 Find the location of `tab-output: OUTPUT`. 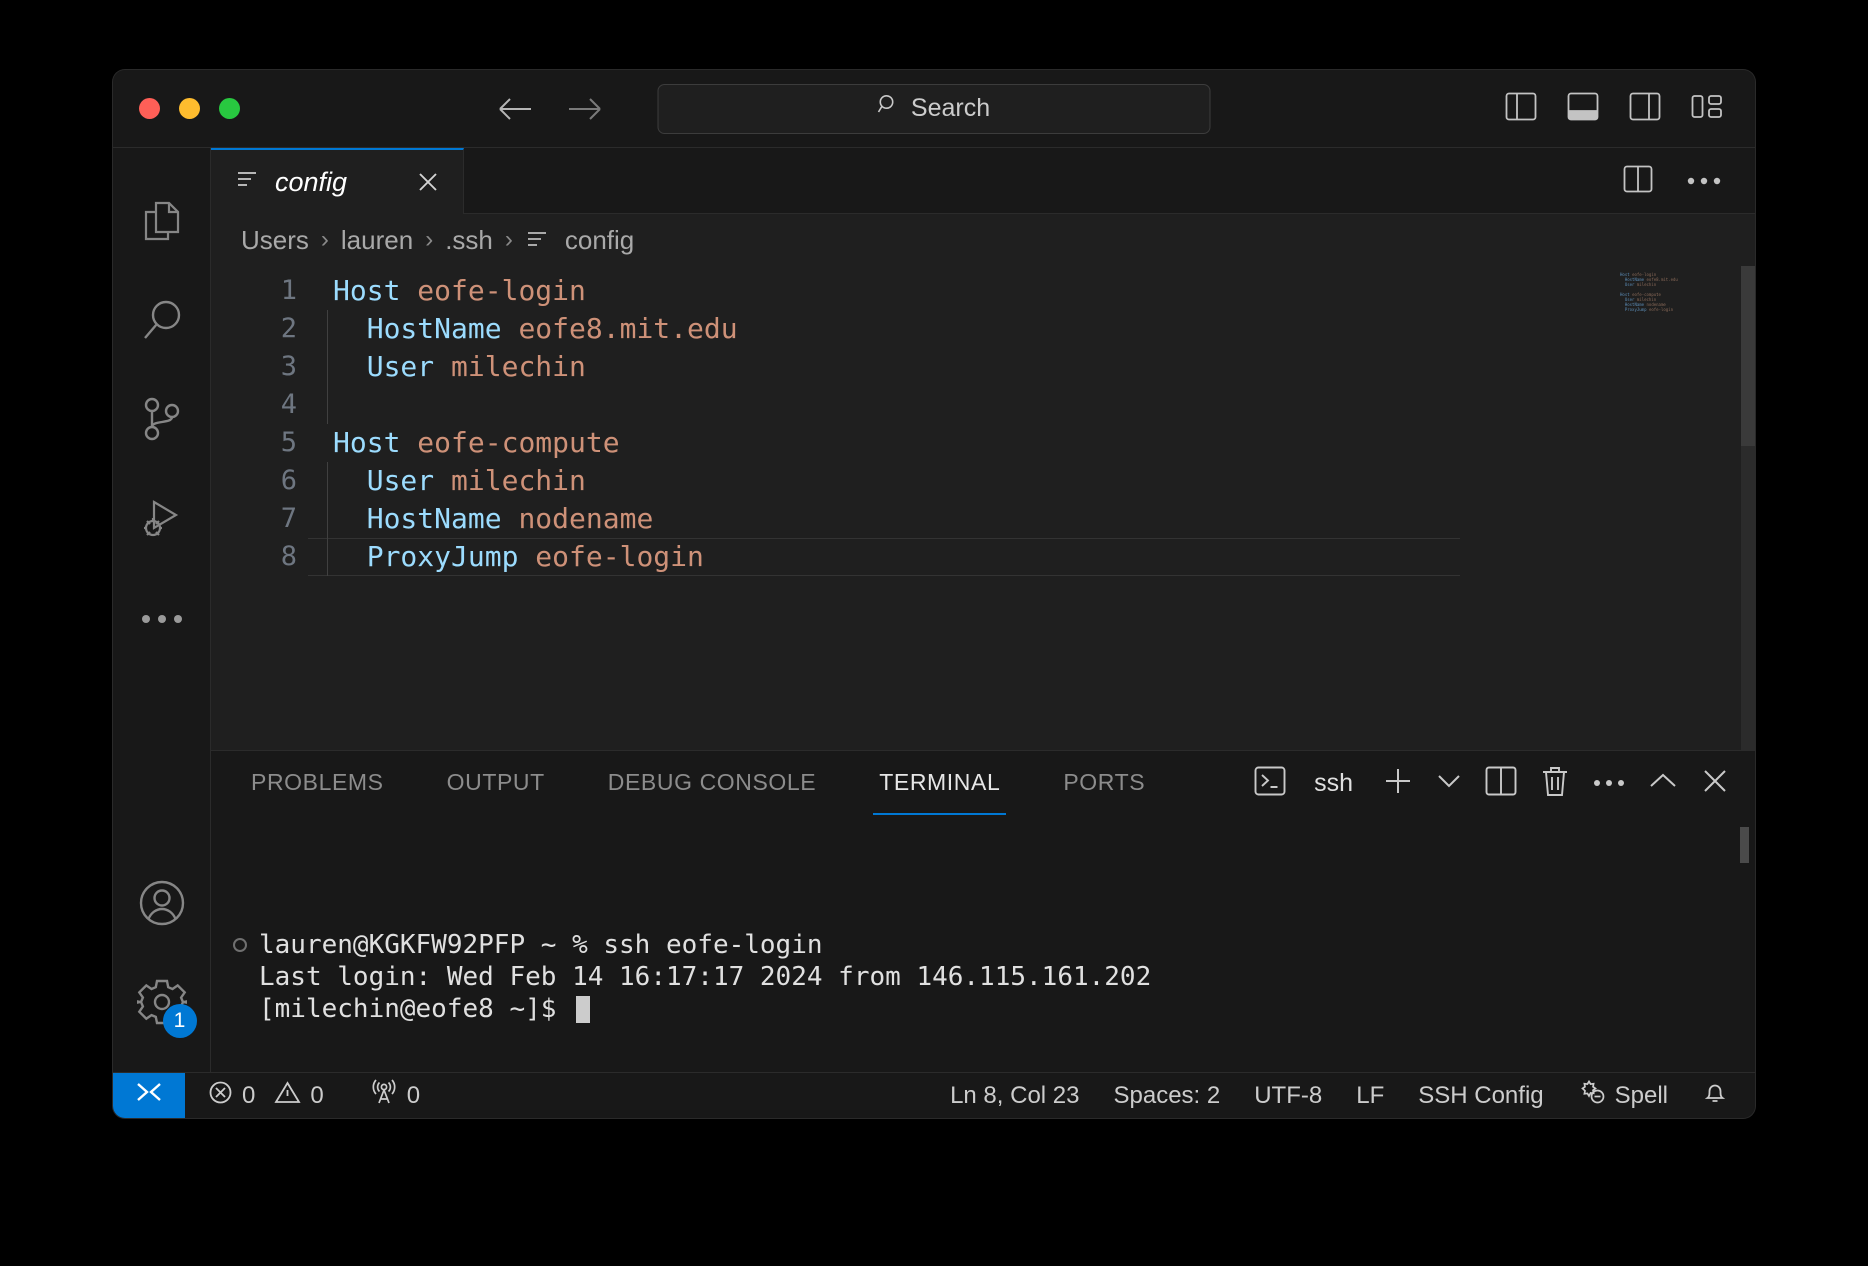

tab-output: OUTPUT is located at coordinates (496, 783).